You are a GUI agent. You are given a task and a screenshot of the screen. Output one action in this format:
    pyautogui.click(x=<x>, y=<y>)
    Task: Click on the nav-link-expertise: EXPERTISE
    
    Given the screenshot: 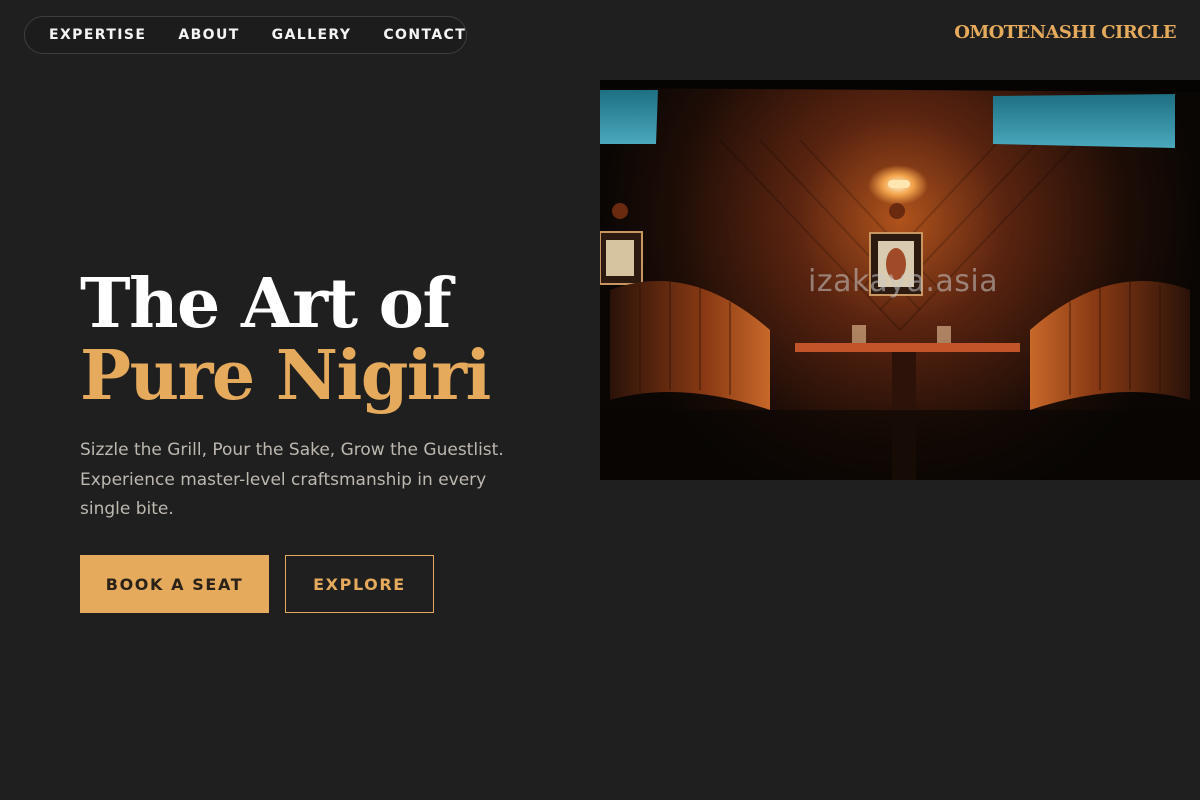 What is the action you would take?
    pyautogui.click(x=97, y=35)
    